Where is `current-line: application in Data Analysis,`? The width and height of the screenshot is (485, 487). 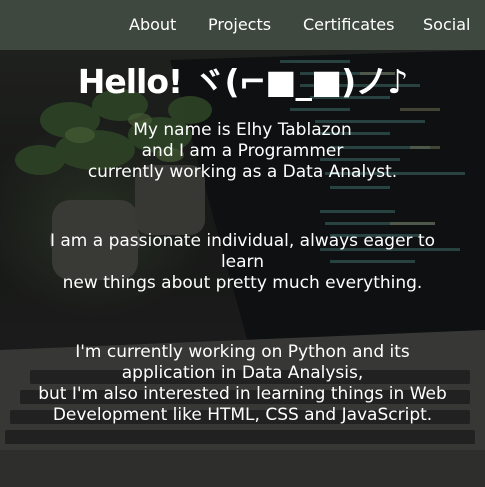 current-line: application in Data Analysis, is located at coordinates (242, 373).